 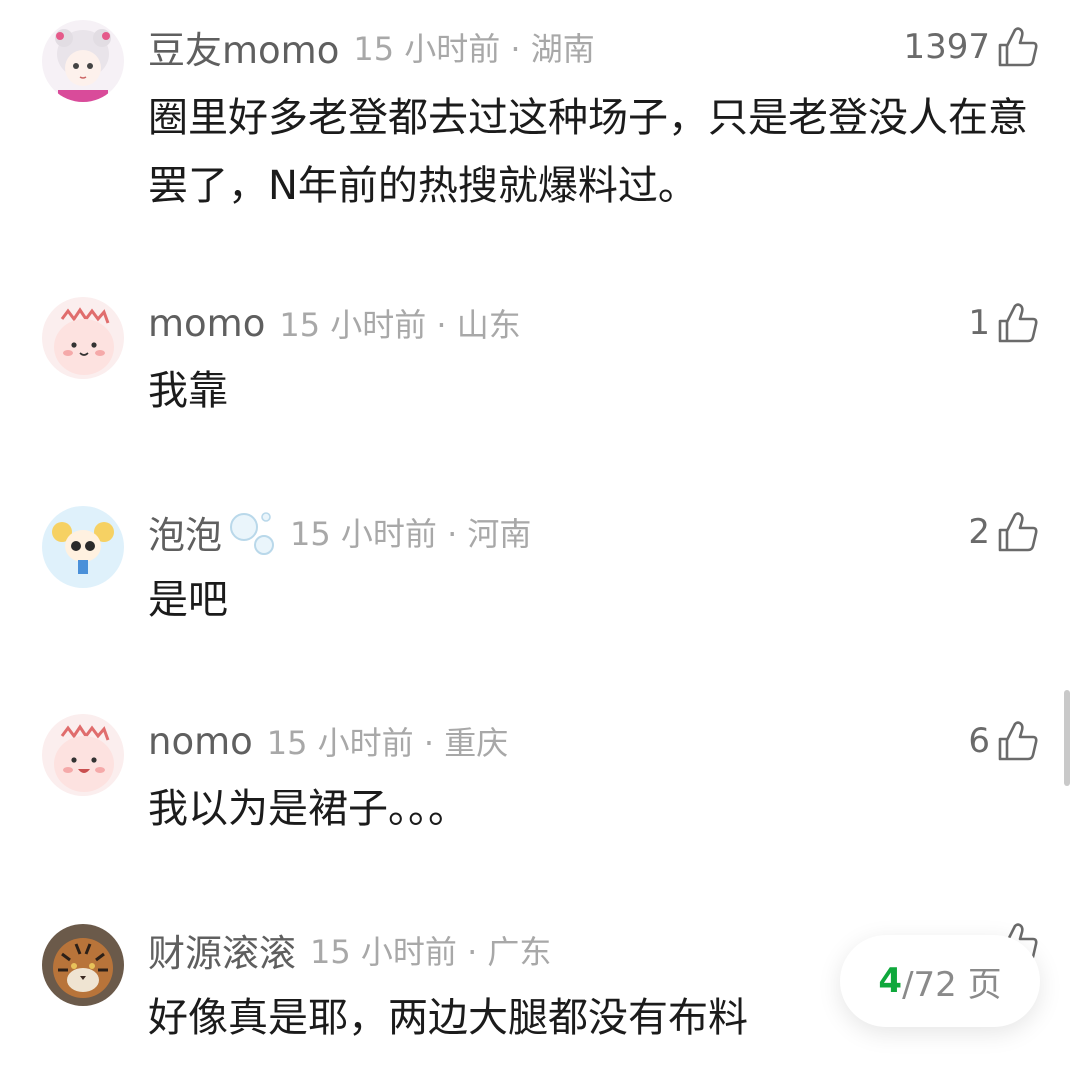 I want to click on scrollbar, so click(x=1067, y=738).